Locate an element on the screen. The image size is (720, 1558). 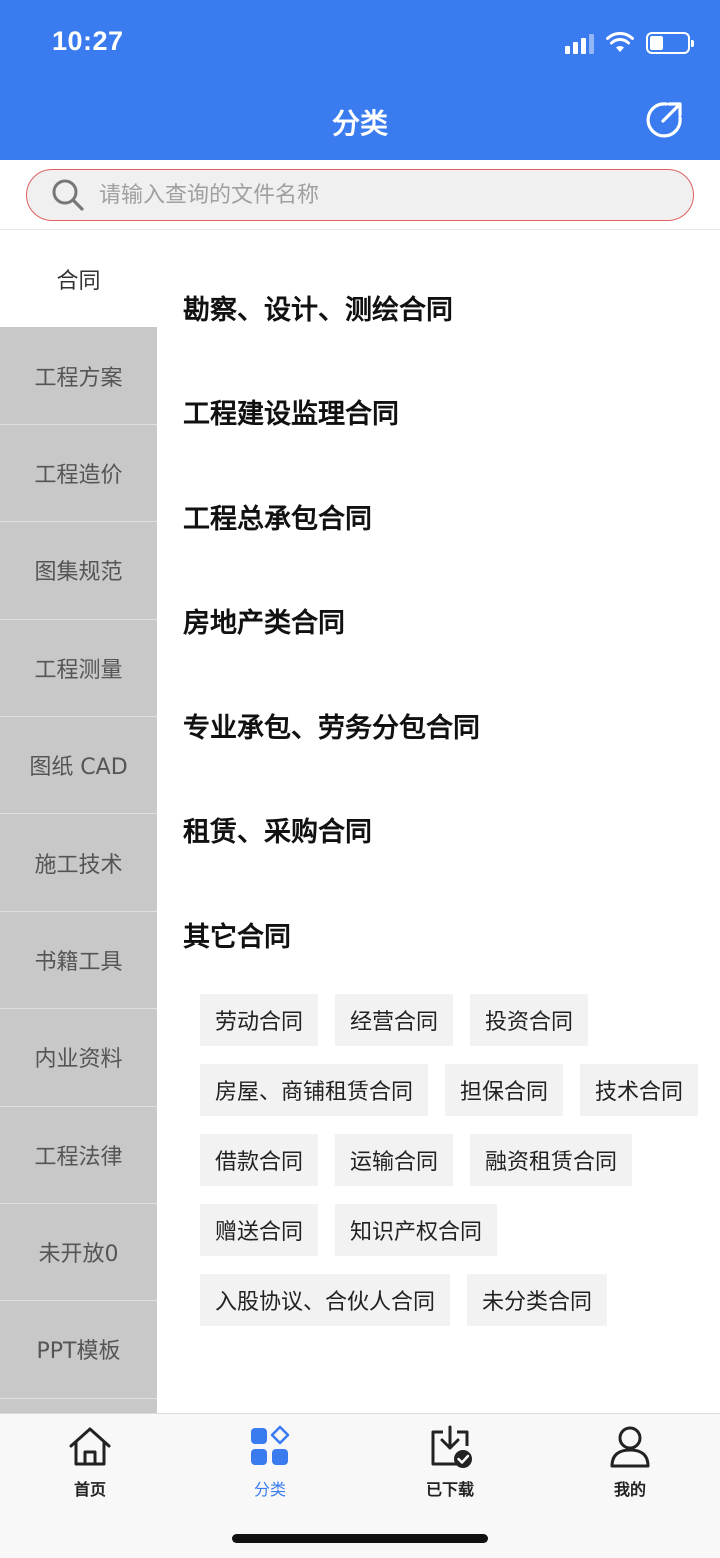
status-time: 10:27 is located at coordinates (88, 41).